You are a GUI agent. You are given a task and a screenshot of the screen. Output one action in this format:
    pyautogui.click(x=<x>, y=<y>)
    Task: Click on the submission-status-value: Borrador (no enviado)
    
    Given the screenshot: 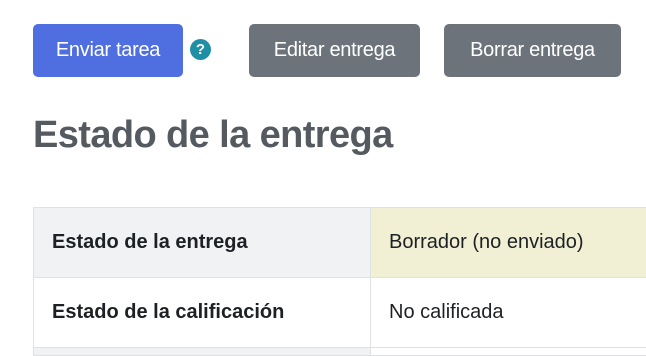 What is the action you would take?
    pyautogui.click(x=508, y=243)
    